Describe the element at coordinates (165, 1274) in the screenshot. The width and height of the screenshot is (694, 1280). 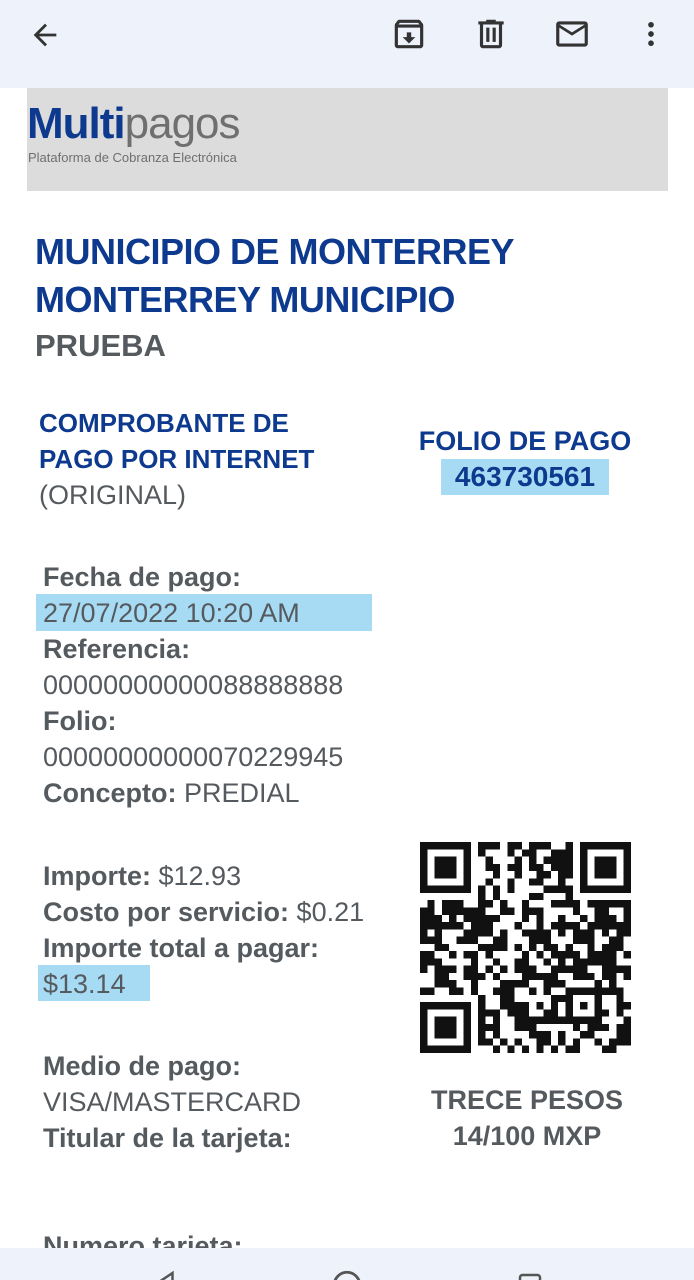
I see `nav-back-icon` at that location.